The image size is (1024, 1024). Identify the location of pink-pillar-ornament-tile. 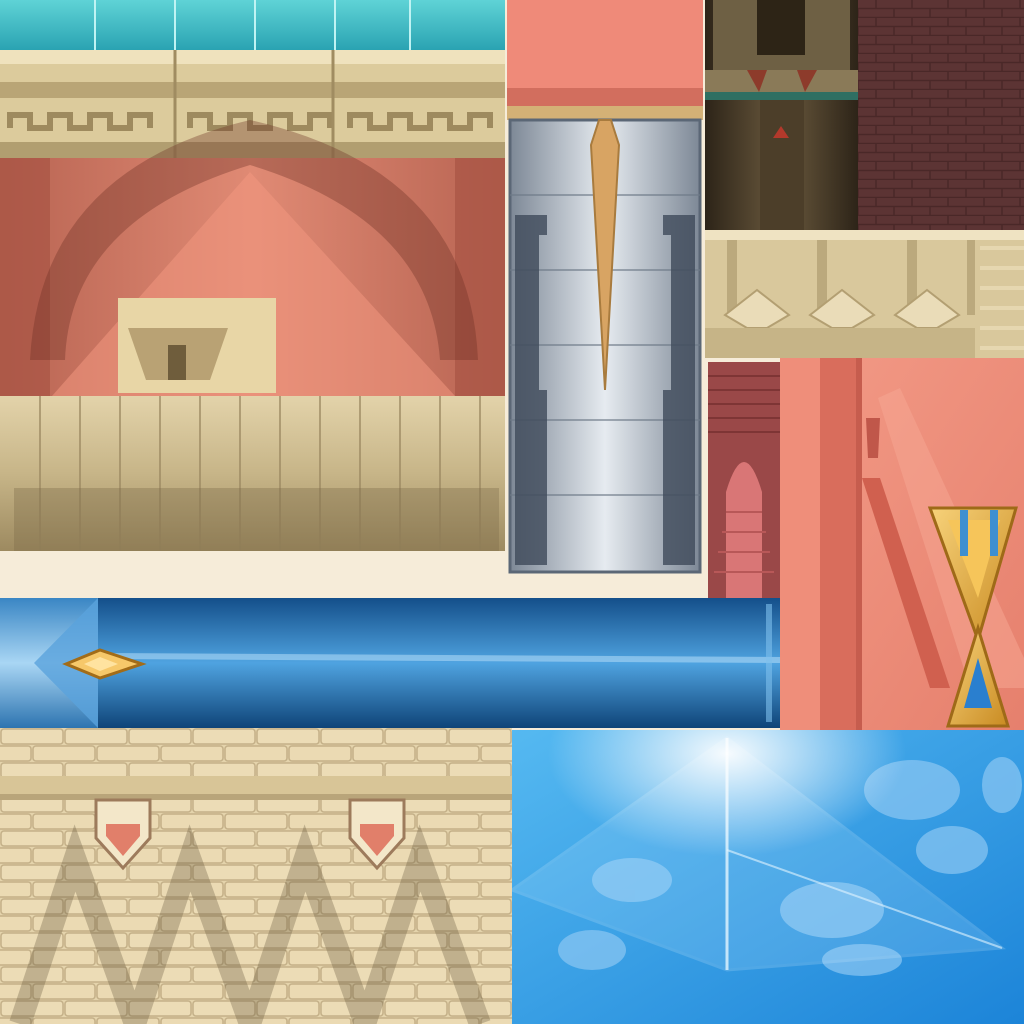
(902, 544).